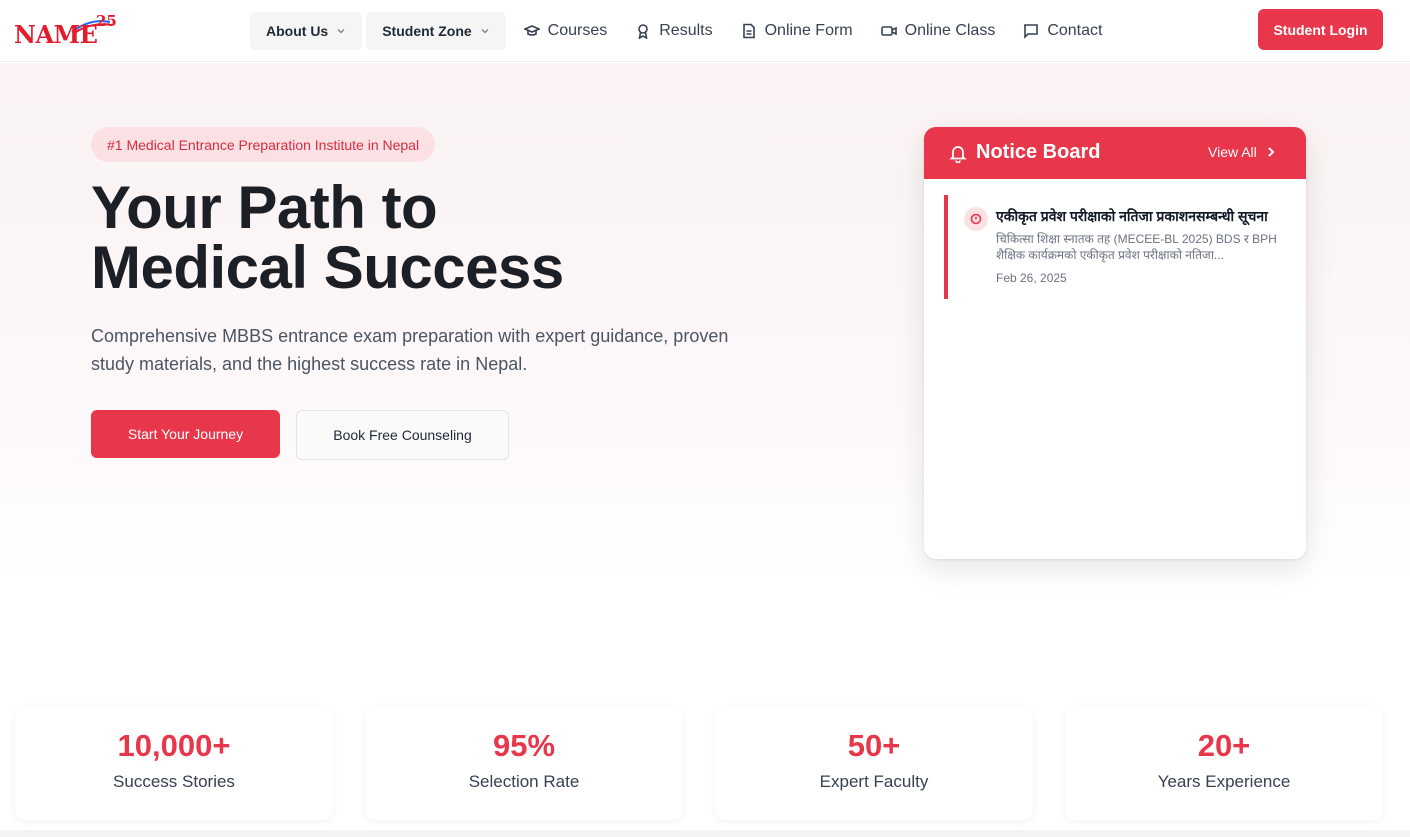 The width and height of the screenshot is (1410, 837). Describe the element at coordinates (888, 31) in the screenshot. I see `video-icon` at that location.